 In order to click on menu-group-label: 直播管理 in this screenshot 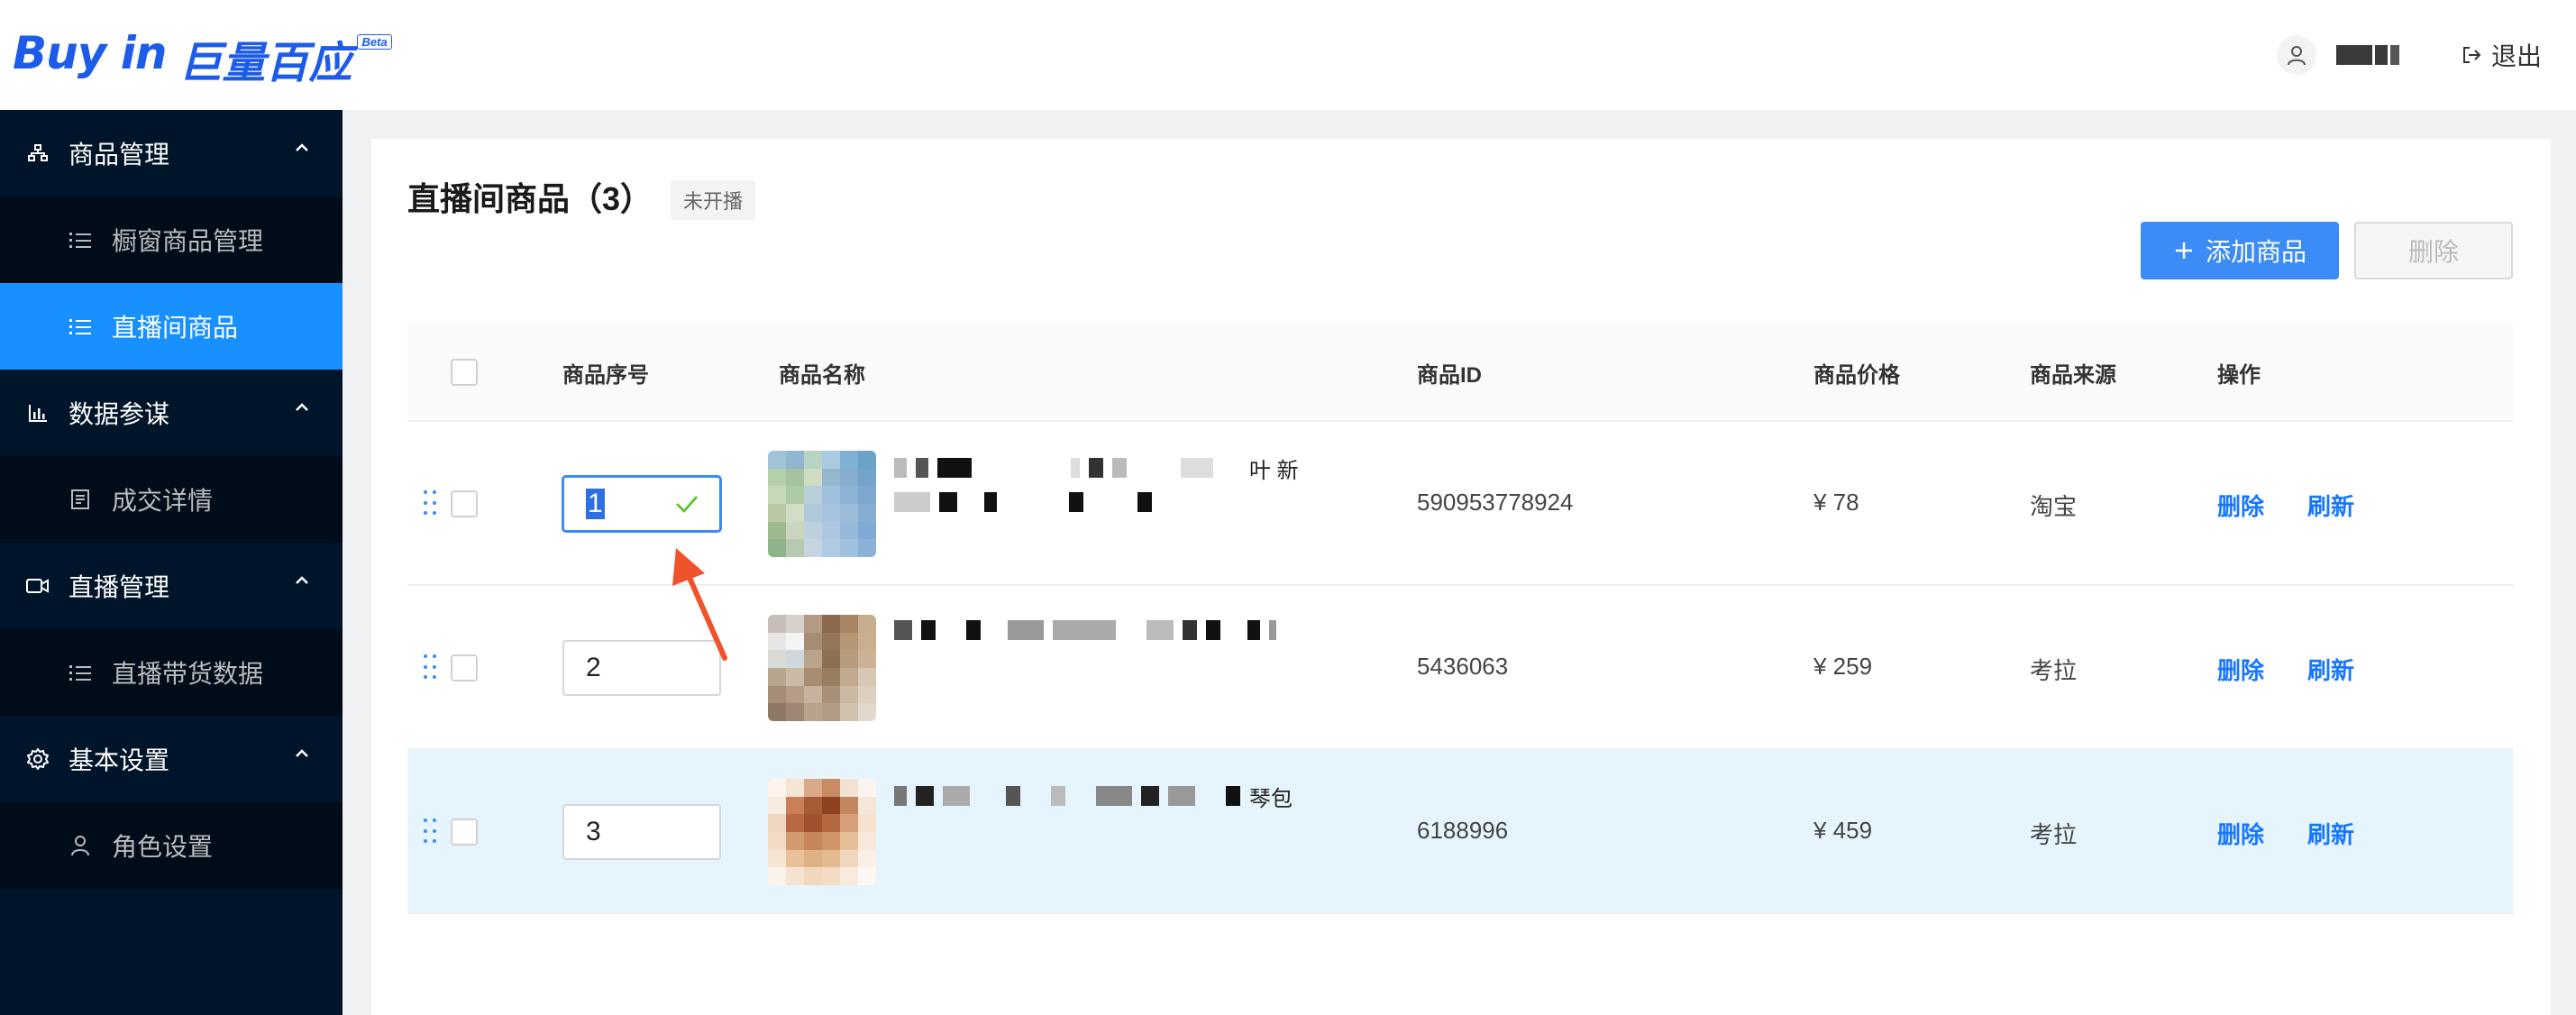, I will do `click(120, 587)`.